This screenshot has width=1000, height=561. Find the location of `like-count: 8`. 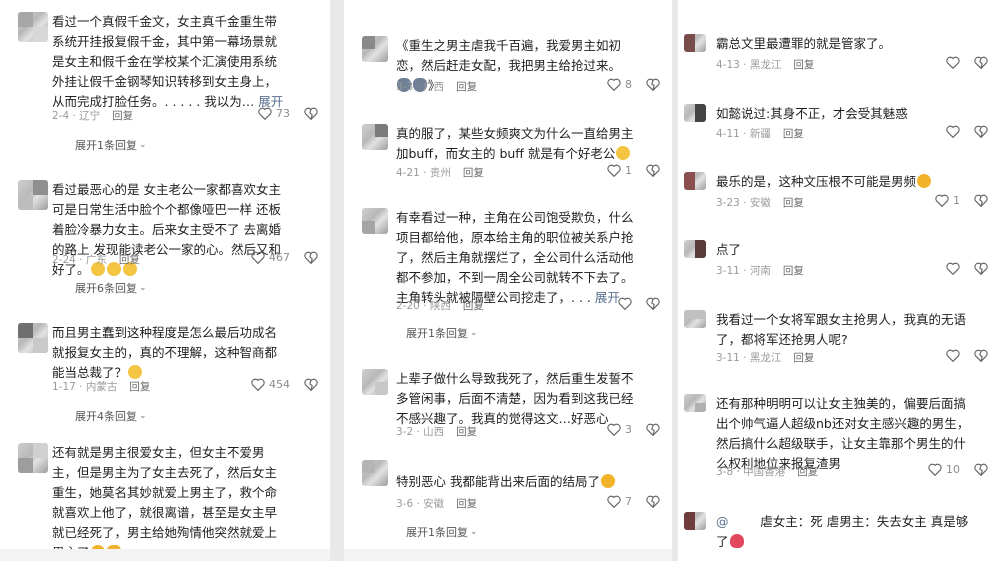

like-count: 8 is located at coordinates (628, 84).